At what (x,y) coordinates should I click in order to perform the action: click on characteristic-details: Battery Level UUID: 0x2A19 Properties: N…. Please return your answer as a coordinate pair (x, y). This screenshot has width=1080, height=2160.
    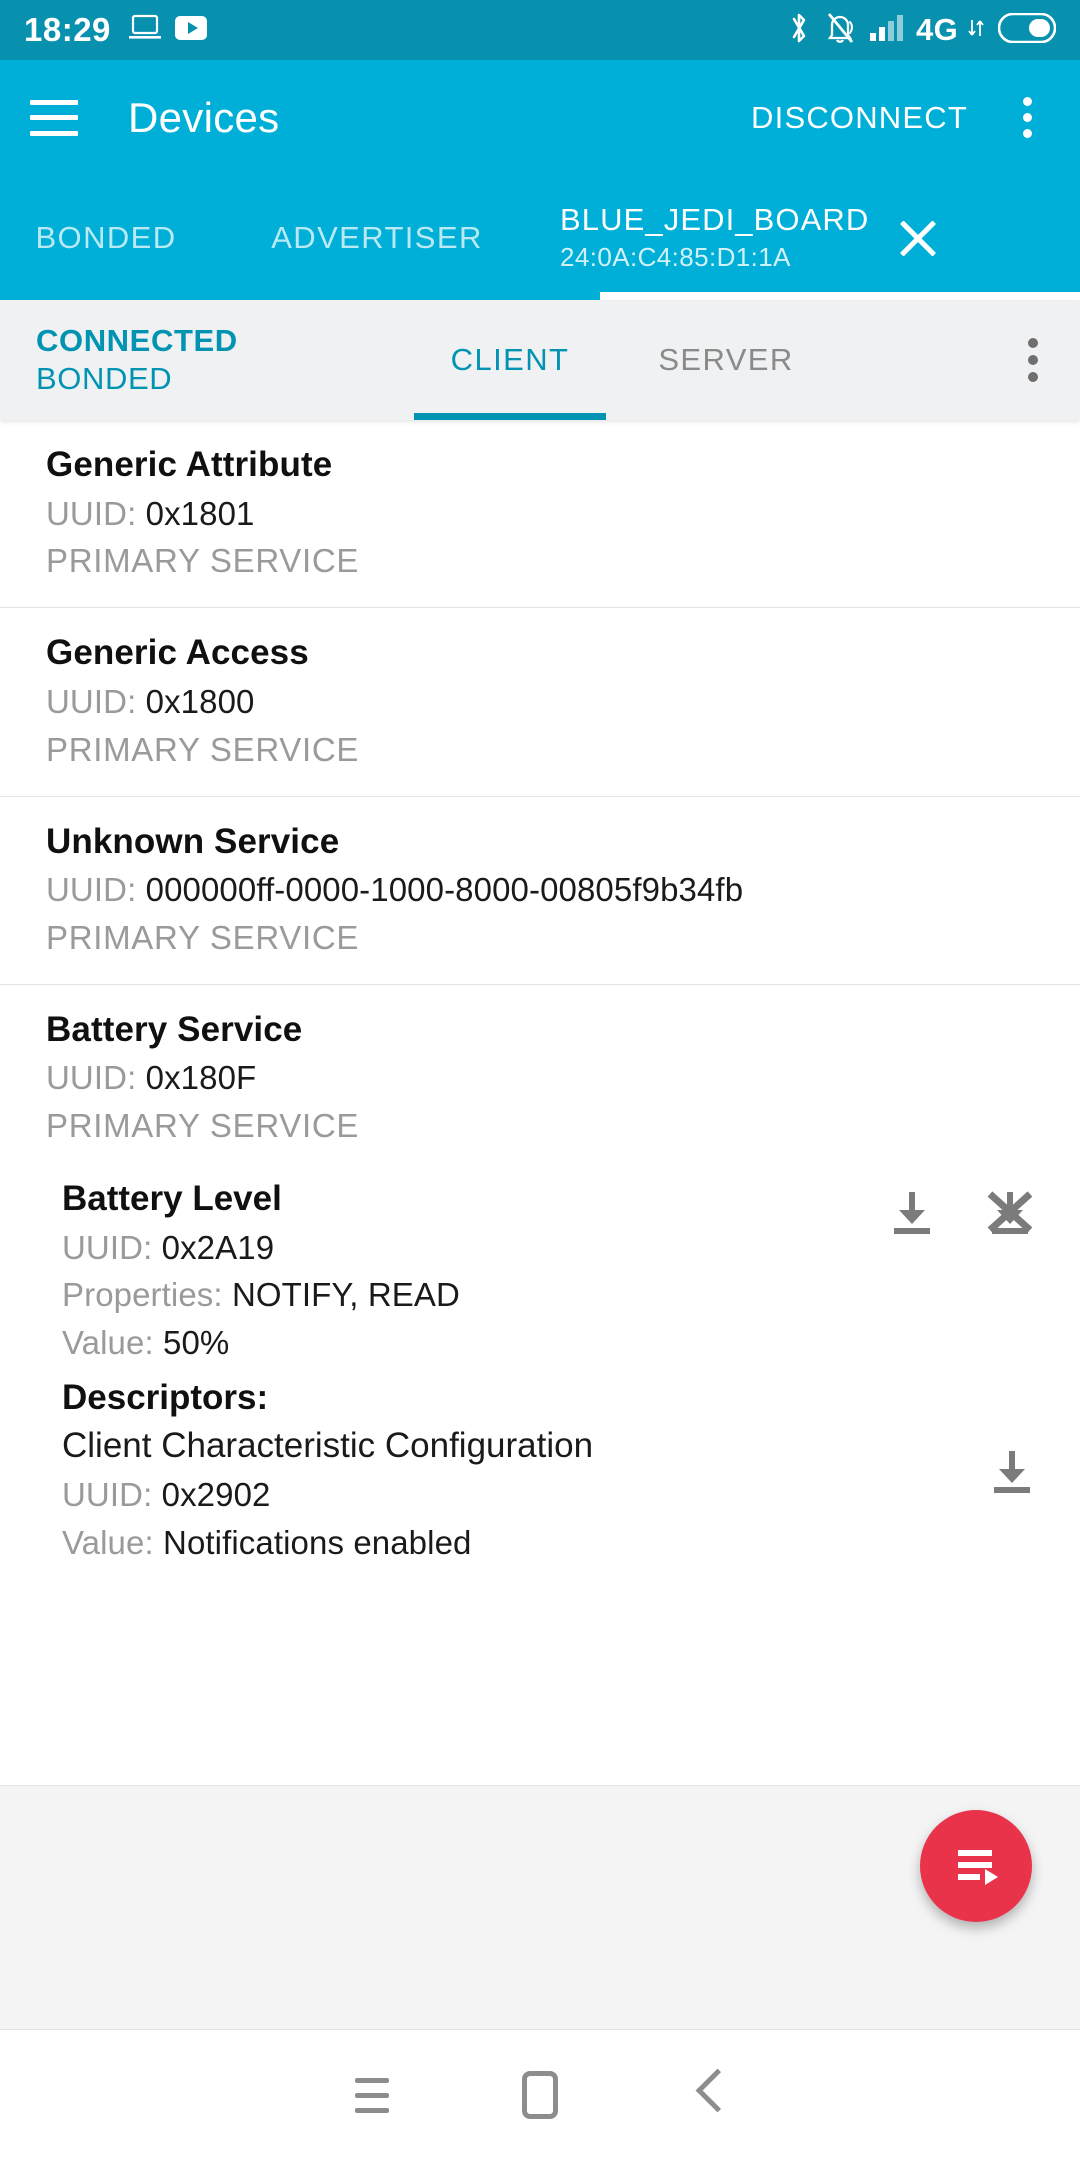
    Looking at the image, I should click on (473, 1270).